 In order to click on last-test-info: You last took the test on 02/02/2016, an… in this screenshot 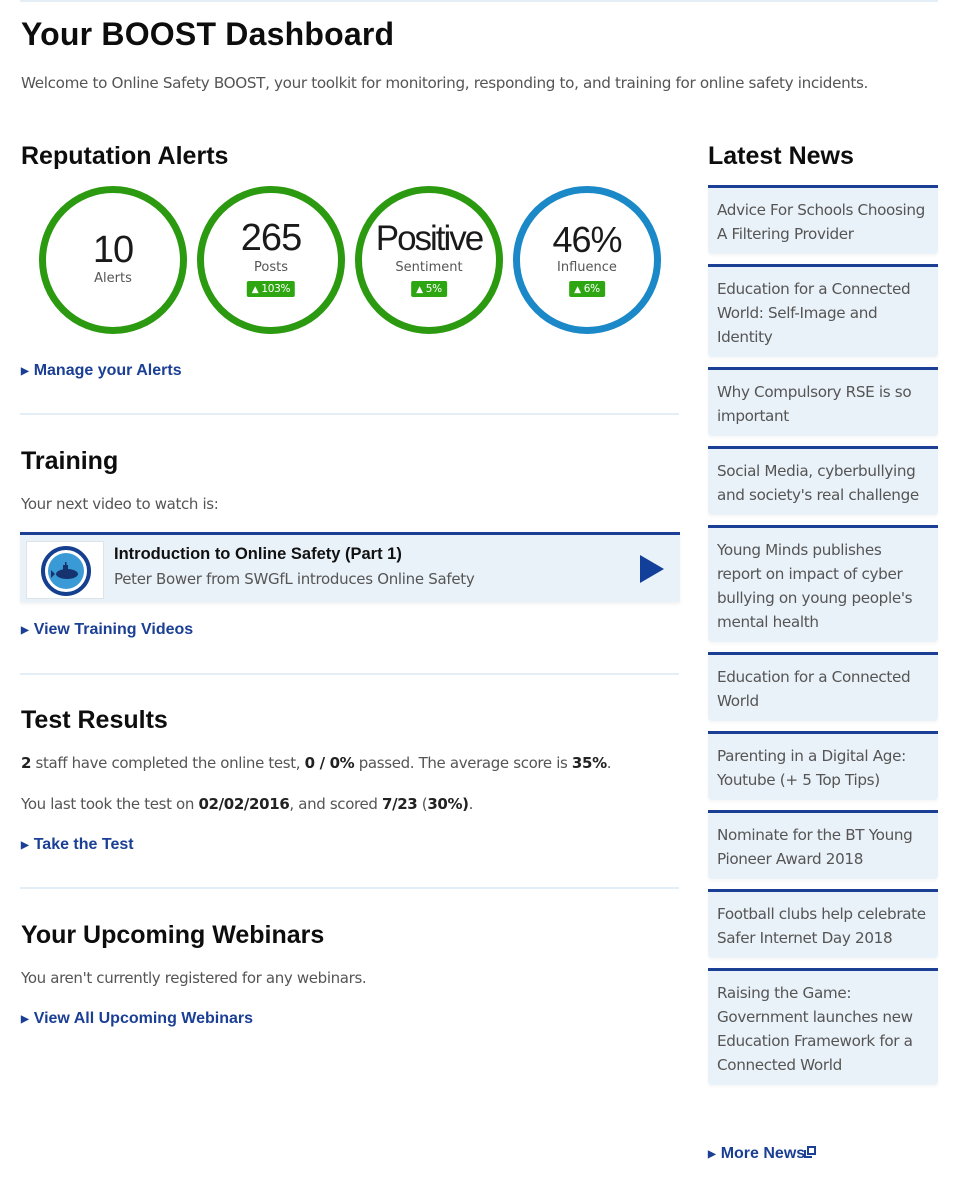, I will do `click(247, 804)`.